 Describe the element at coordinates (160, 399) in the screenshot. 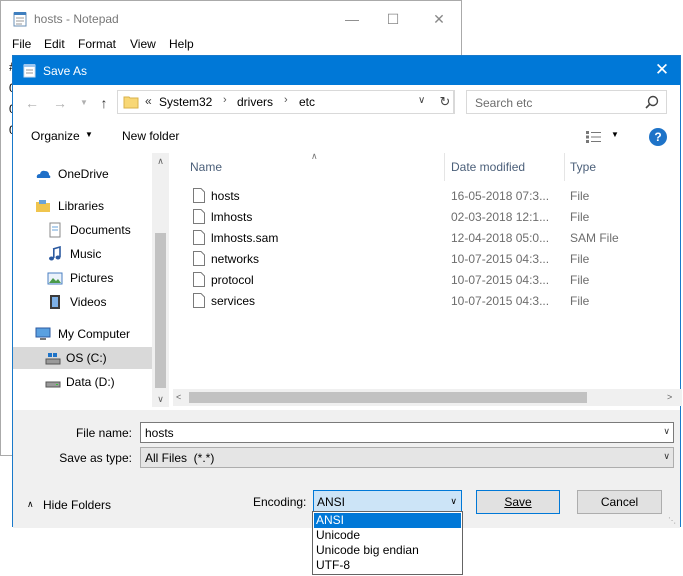

I see `scroll-down-icon: ∨` at that location.